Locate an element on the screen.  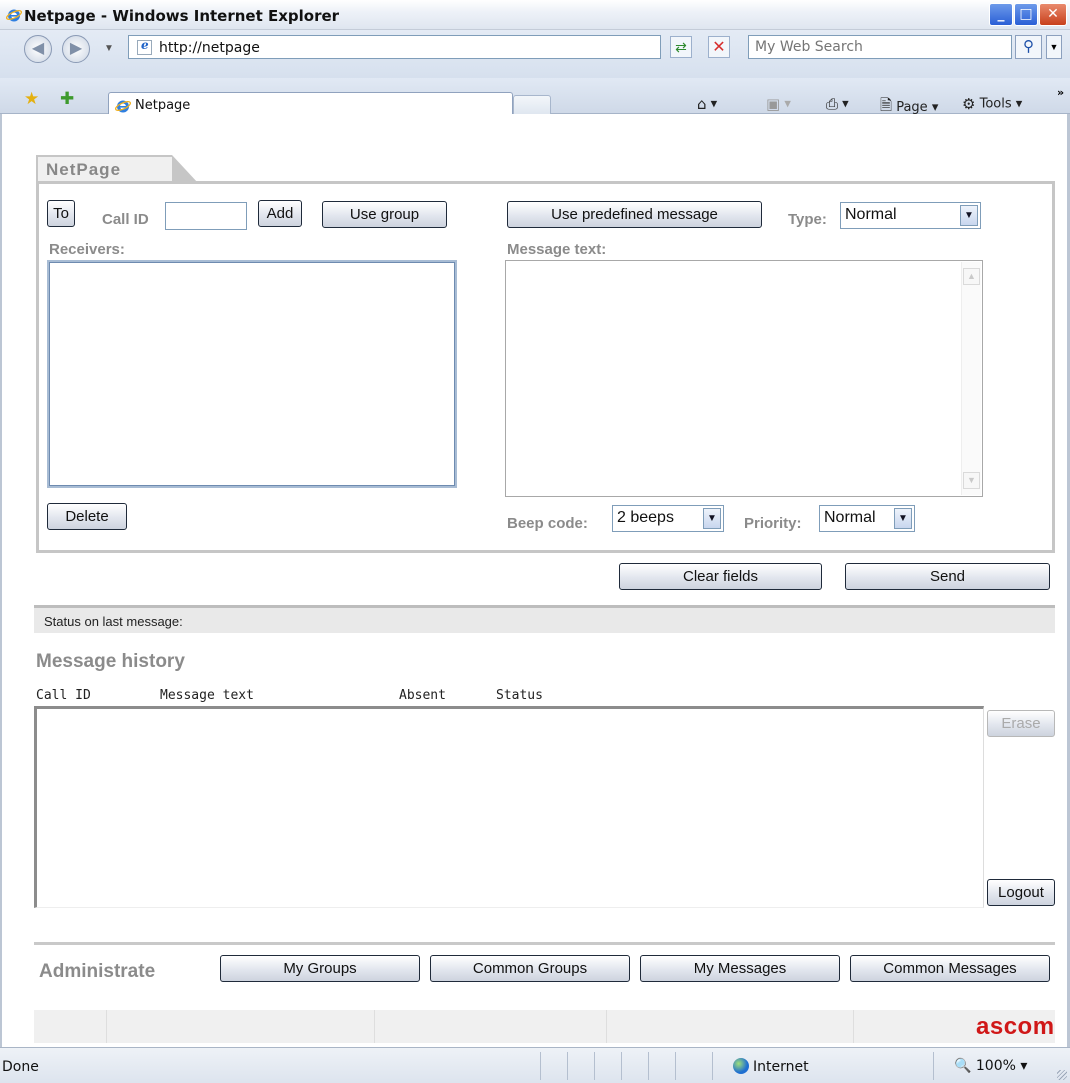
search-input is located at coordinates (880, 47).